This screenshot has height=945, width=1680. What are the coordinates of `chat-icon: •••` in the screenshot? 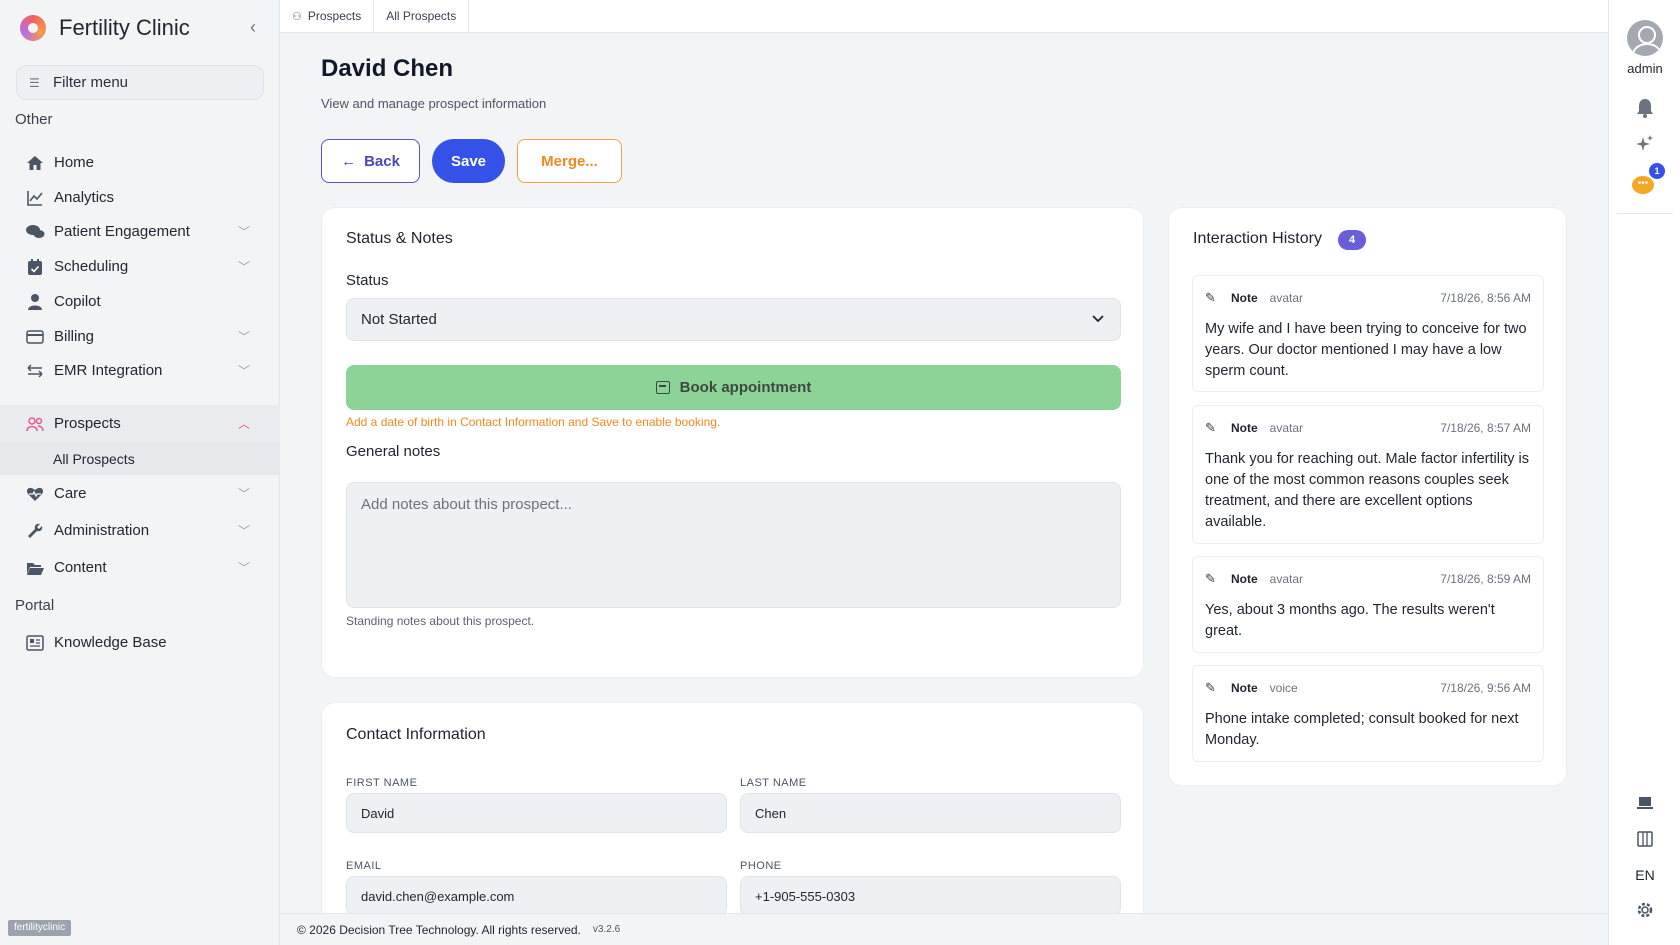 It's located at (1643, 185).